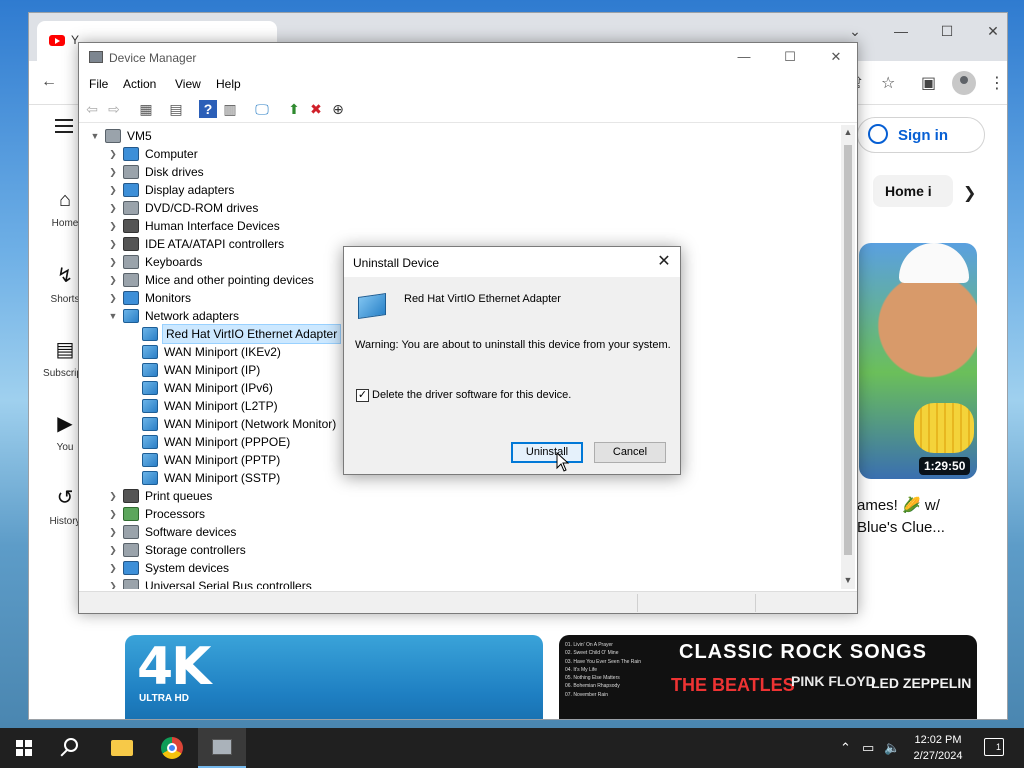 Image resolution: width=1024 pixels, height=768 pixels. What do you see at coordinates (146, 109) in the screenshot?
I see `tree-view-icon: ▦` at bounding box center [146, 109].